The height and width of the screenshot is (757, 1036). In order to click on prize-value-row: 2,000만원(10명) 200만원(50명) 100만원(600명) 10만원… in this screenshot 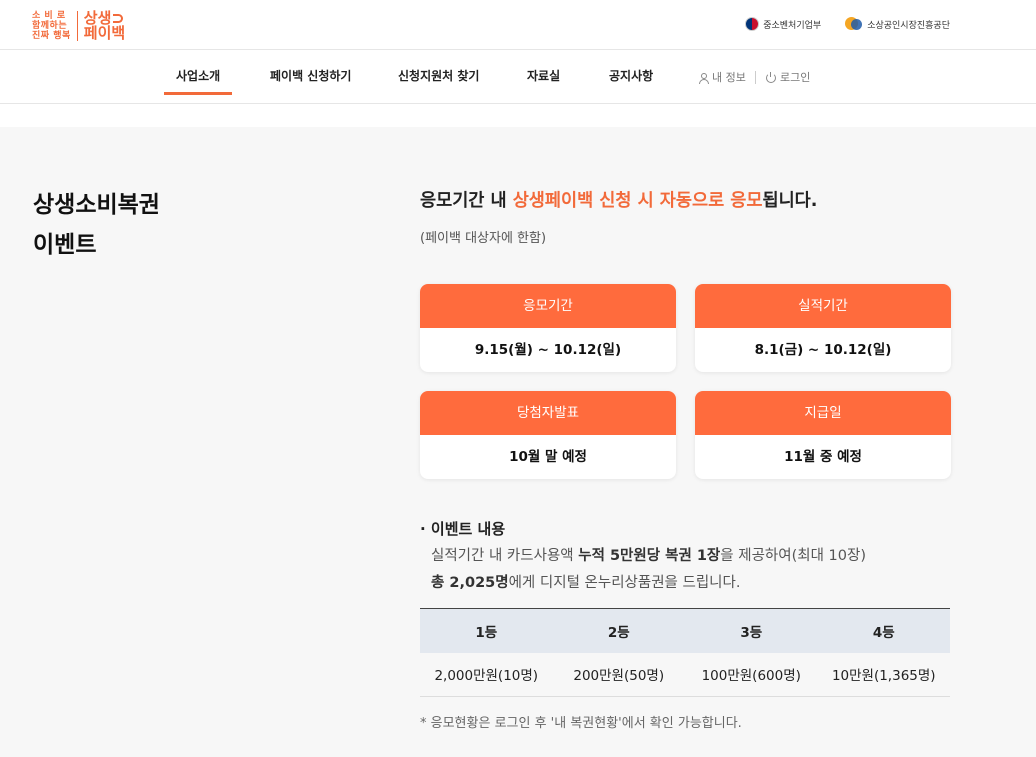, I will do `click(685, 674)`.